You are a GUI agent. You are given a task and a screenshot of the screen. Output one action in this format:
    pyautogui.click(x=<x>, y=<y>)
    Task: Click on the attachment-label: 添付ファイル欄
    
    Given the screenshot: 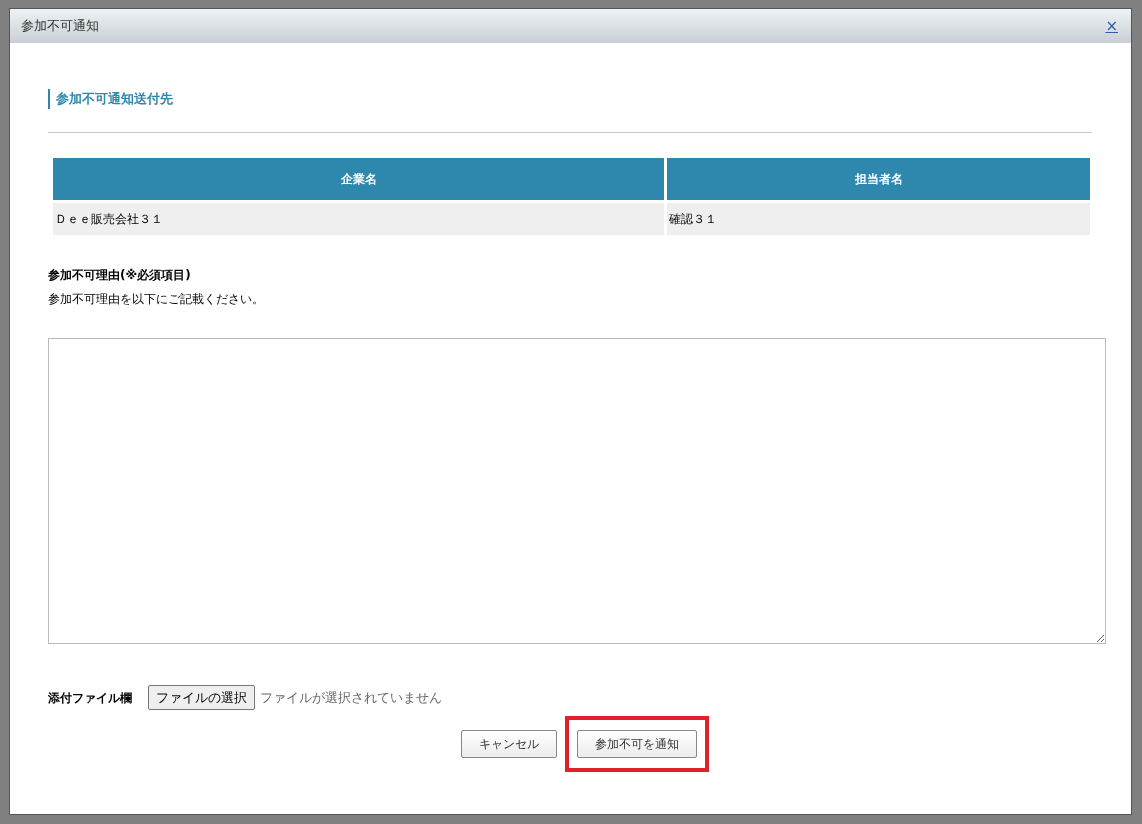 What is the action you would take?
    pyautogui.click(x=90, y=698)
    